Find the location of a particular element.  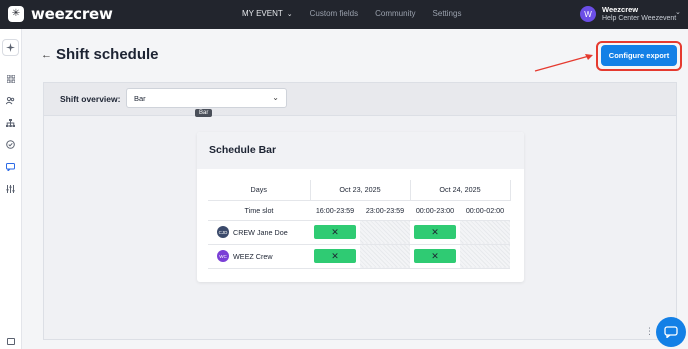

nav-item-community: Community is located at coordinates (395, 13).